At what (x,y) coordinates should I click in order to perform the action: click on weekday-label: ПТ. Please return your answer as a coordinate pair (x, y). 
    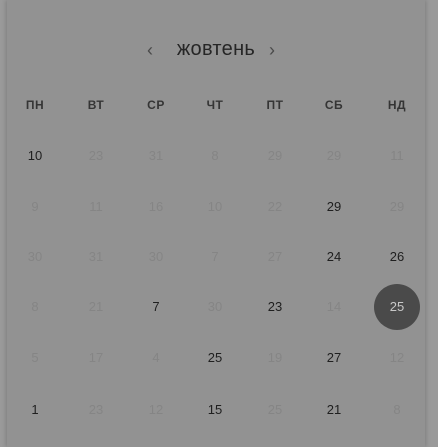
    Looking at the image, I should click on (275, 105).